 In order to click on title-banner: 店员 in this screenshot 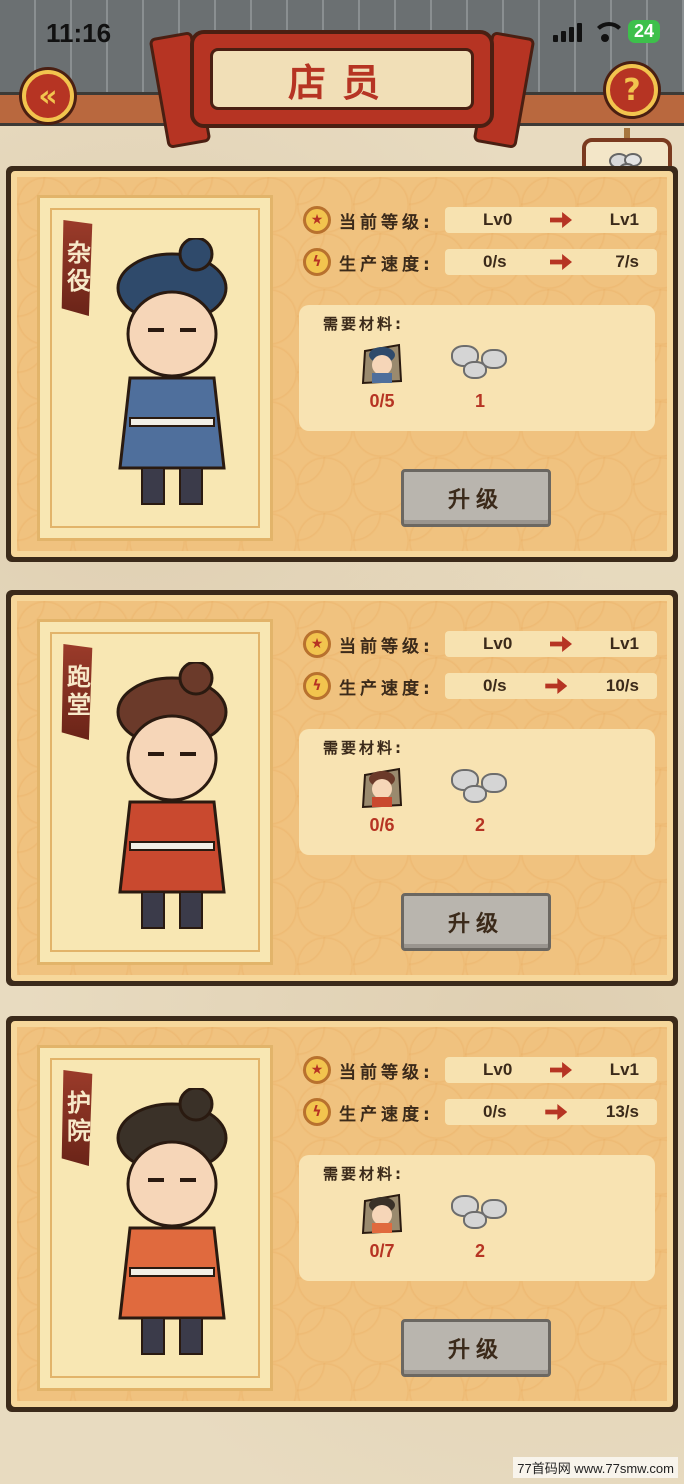, I will do `click(342, 86)`.